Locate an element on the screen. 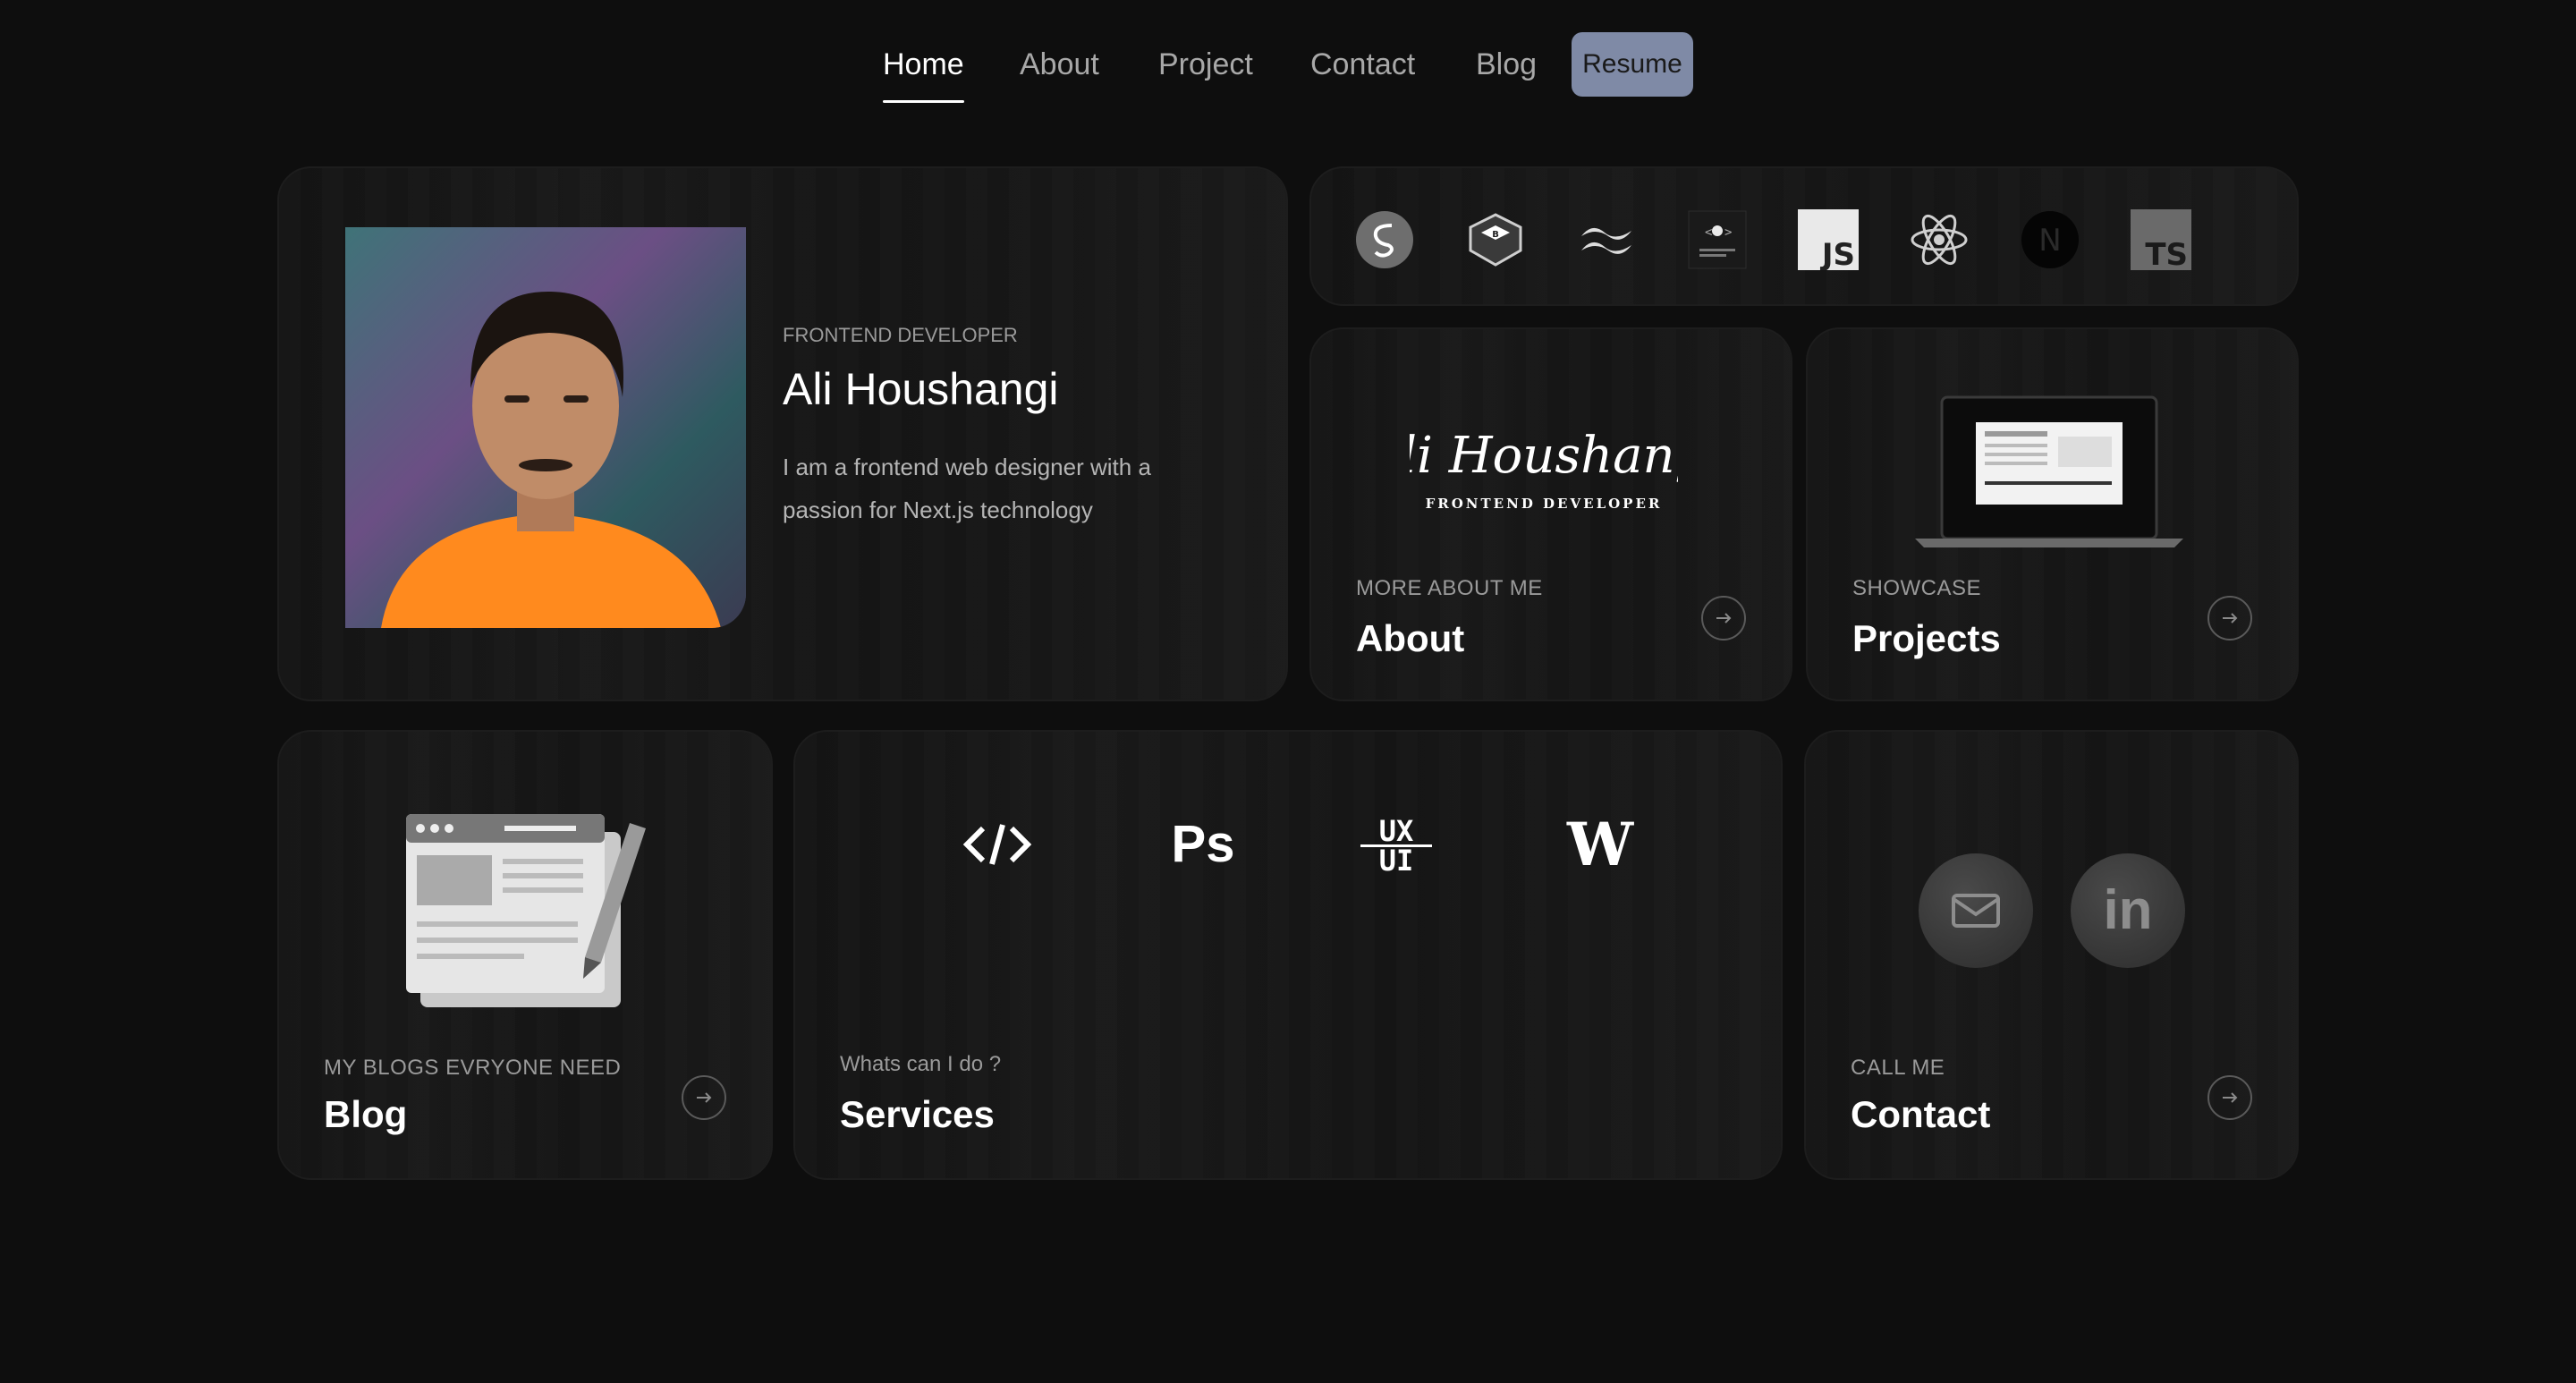 This screenshot has width=2576, height=1383. javascript-icon: JS is located at coordinates (1828, 241).